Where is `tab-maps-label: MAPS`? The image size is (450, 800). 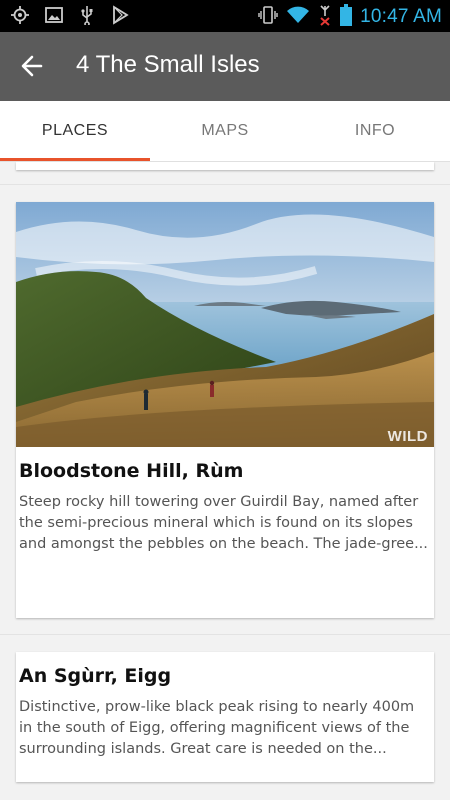 tab-maps-label: MAPS is located at coordinates (225, 130).